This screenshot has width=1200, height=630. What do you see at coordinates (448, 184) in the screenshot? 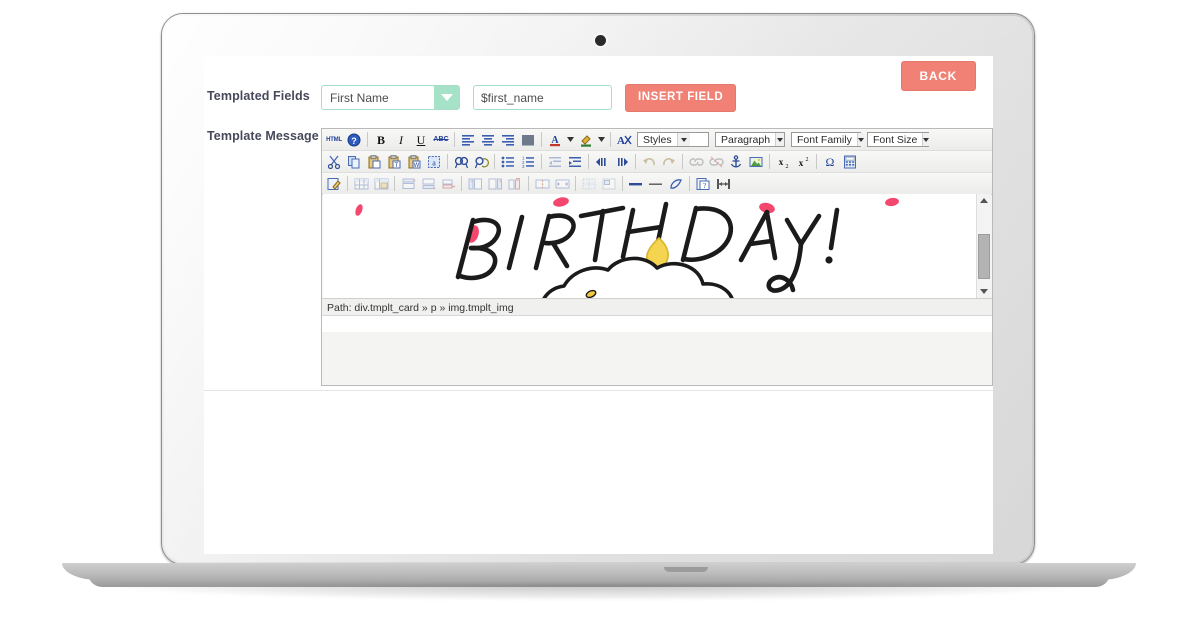
I see `delete-row-icon` at bounding box center [448, 184].